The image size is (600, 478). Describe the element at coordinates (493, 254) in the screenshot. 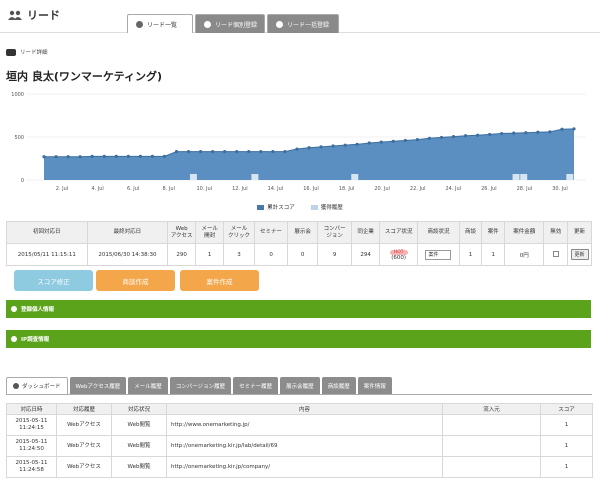

I see `project-count: 1` at that location.